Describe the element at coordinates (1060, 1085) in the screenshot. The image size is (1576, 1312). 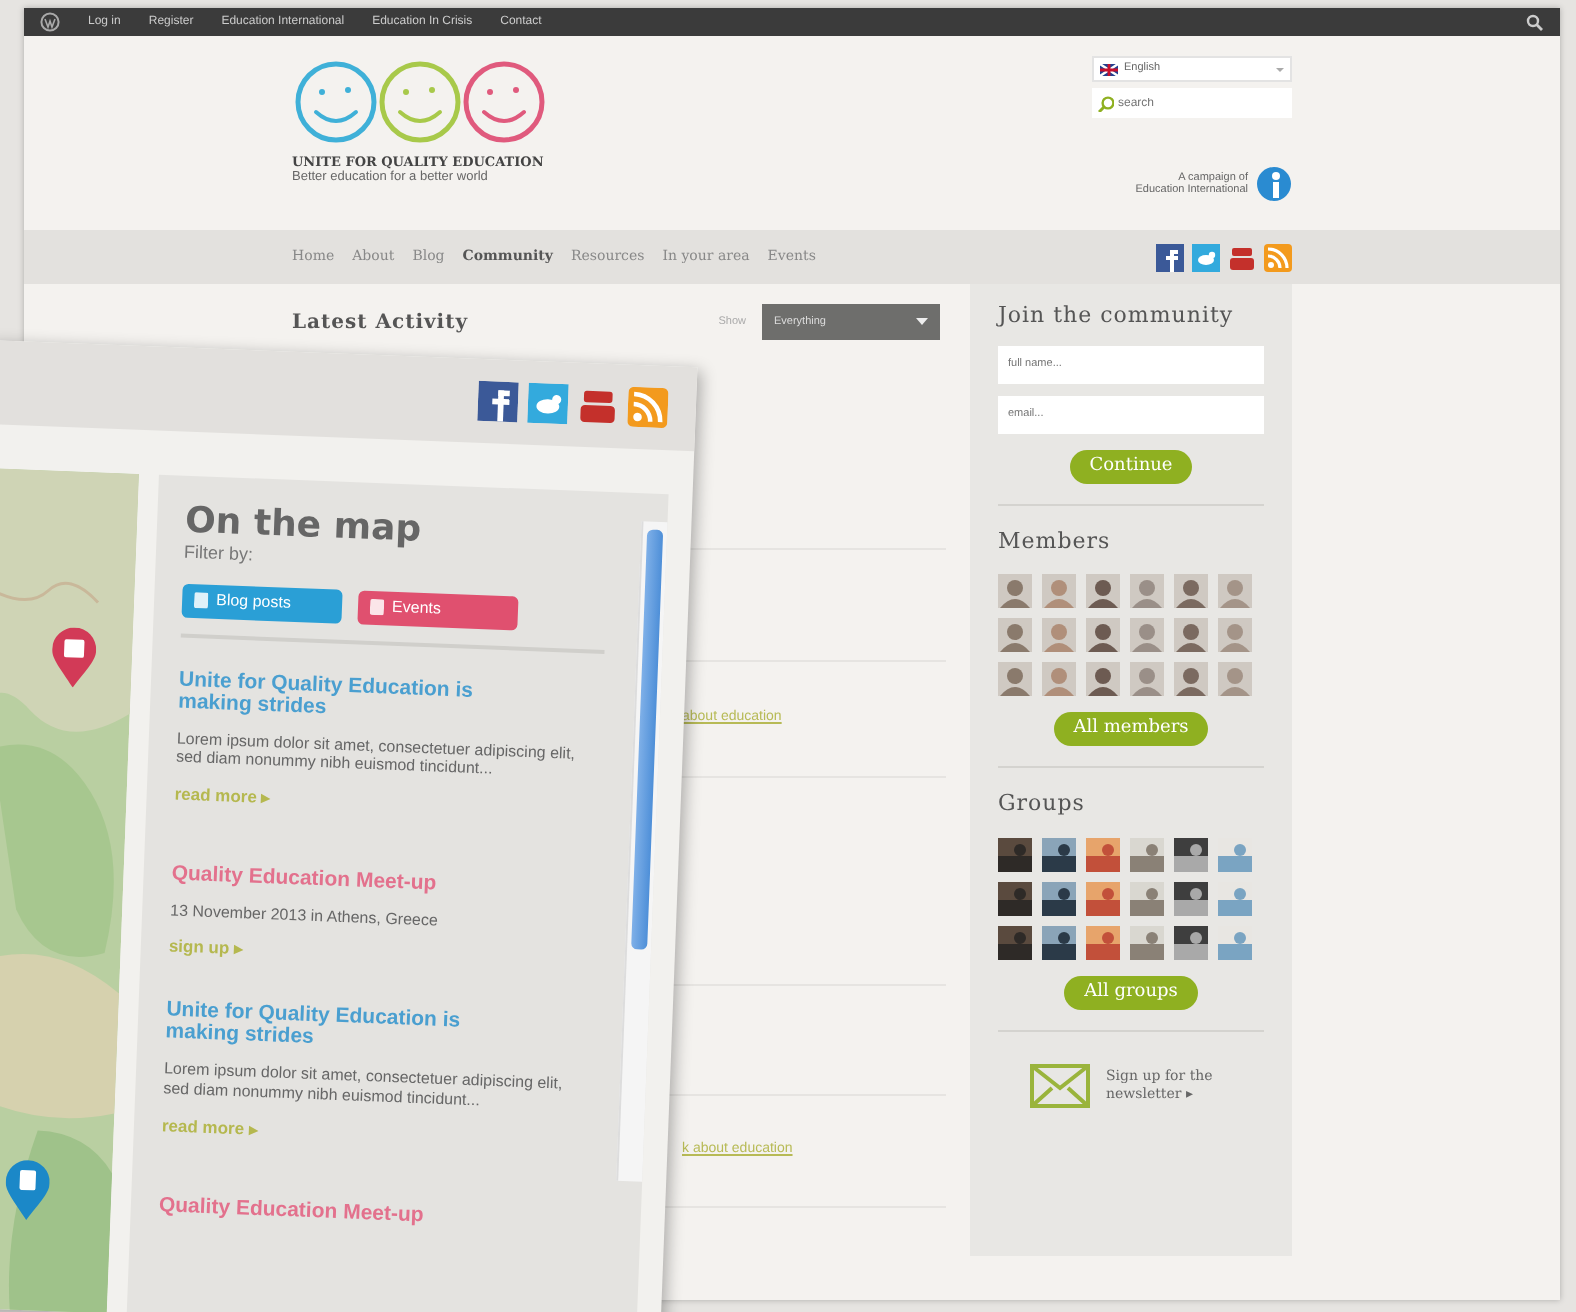
I see `envelope-icon` at that location.